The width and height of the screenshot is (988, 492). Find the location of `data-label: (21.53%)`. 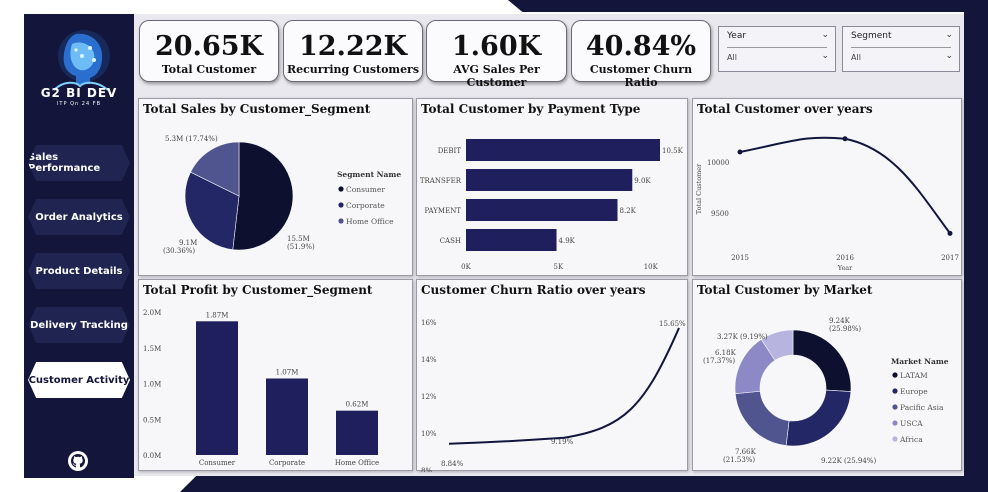

data-label: (21.53%) is located at coordinates (739, 460).